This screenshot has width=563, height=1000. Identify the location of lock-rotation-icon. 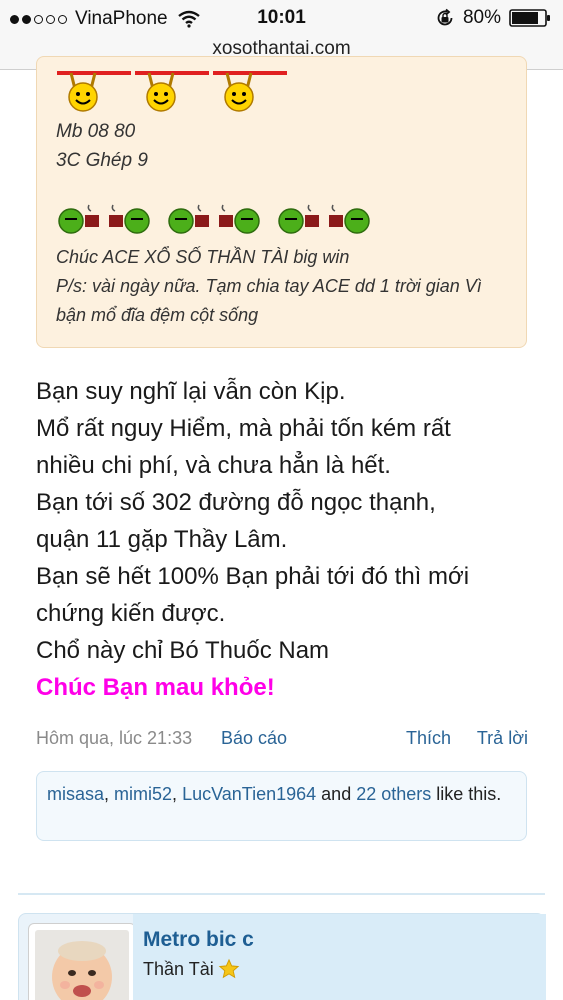
(445, 17).